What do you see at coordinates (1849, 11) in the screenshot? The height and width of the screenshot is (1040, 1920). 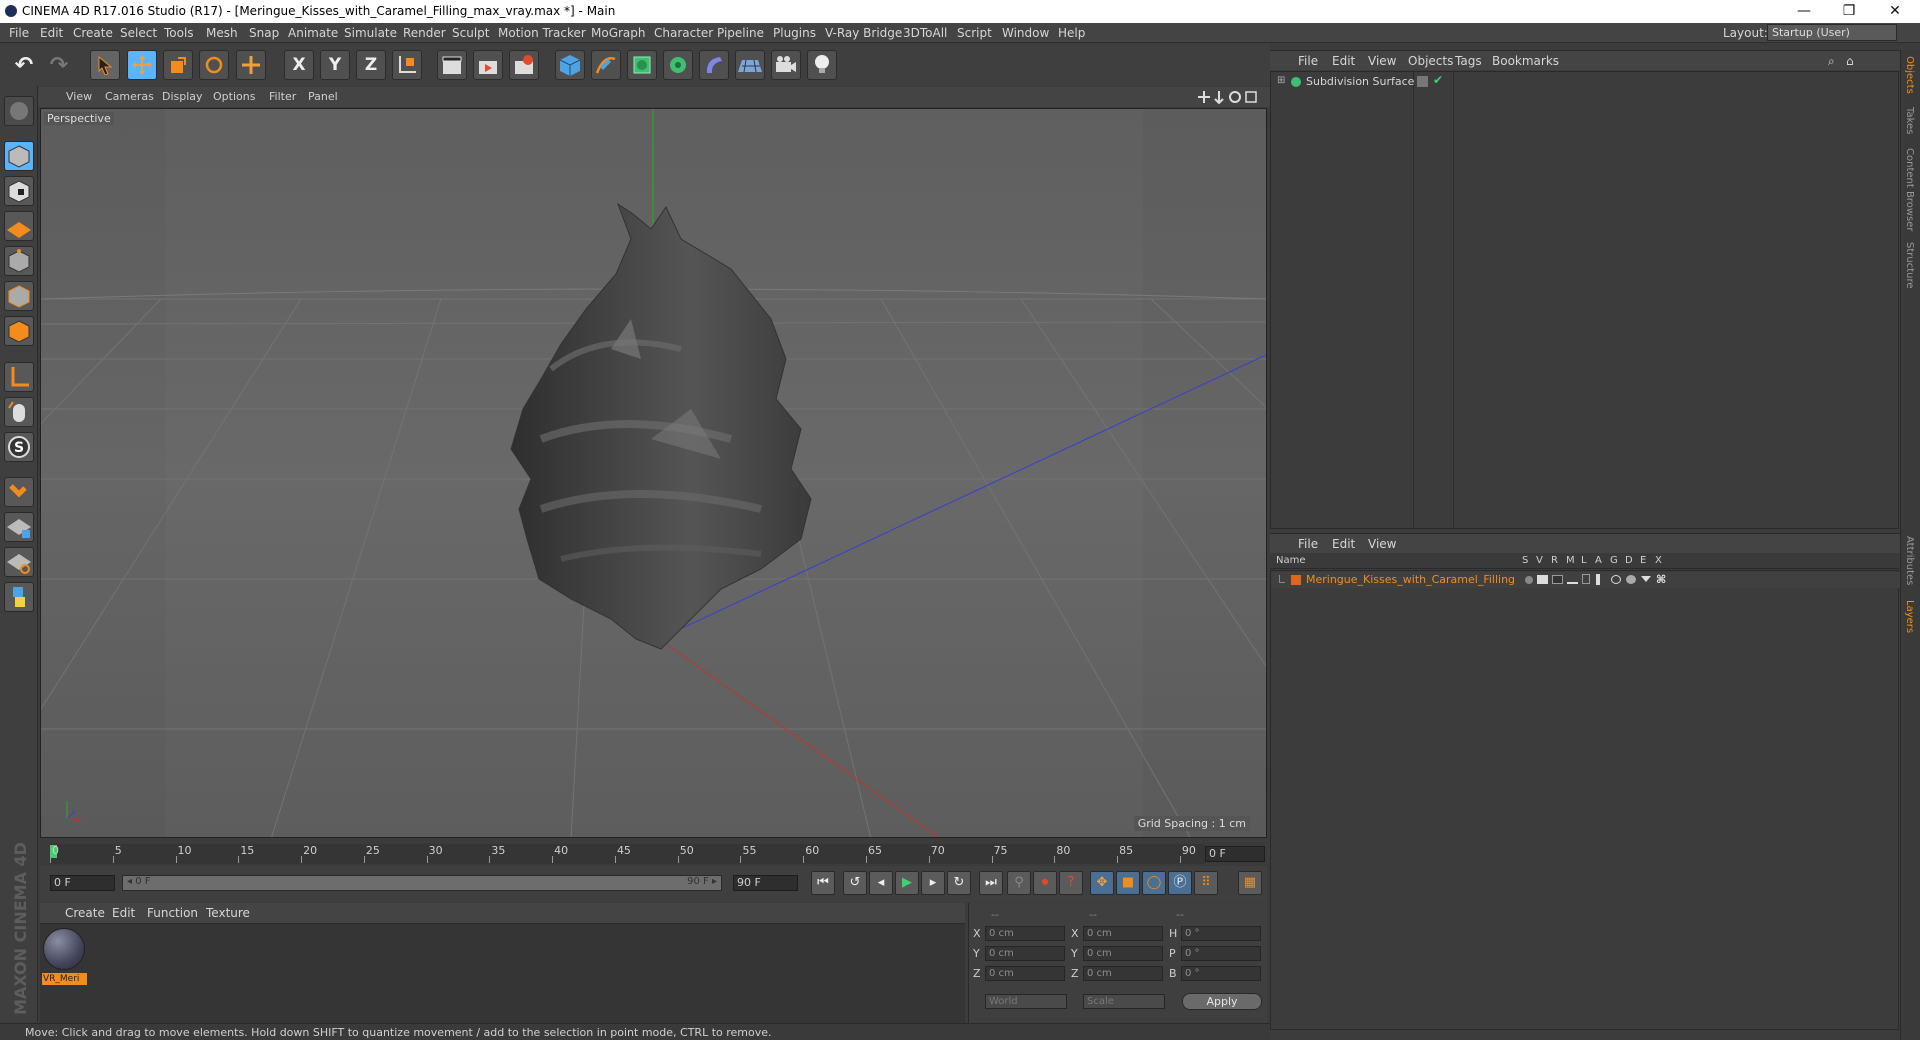 I see `restore-button: ❐` at bounding box center [1849, 11].